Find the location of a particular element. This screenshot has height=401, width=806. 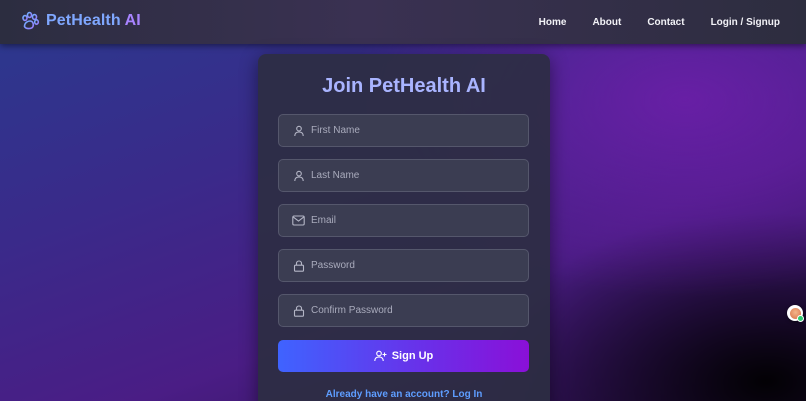

online-status-dot is located at coordinates (800, 318).